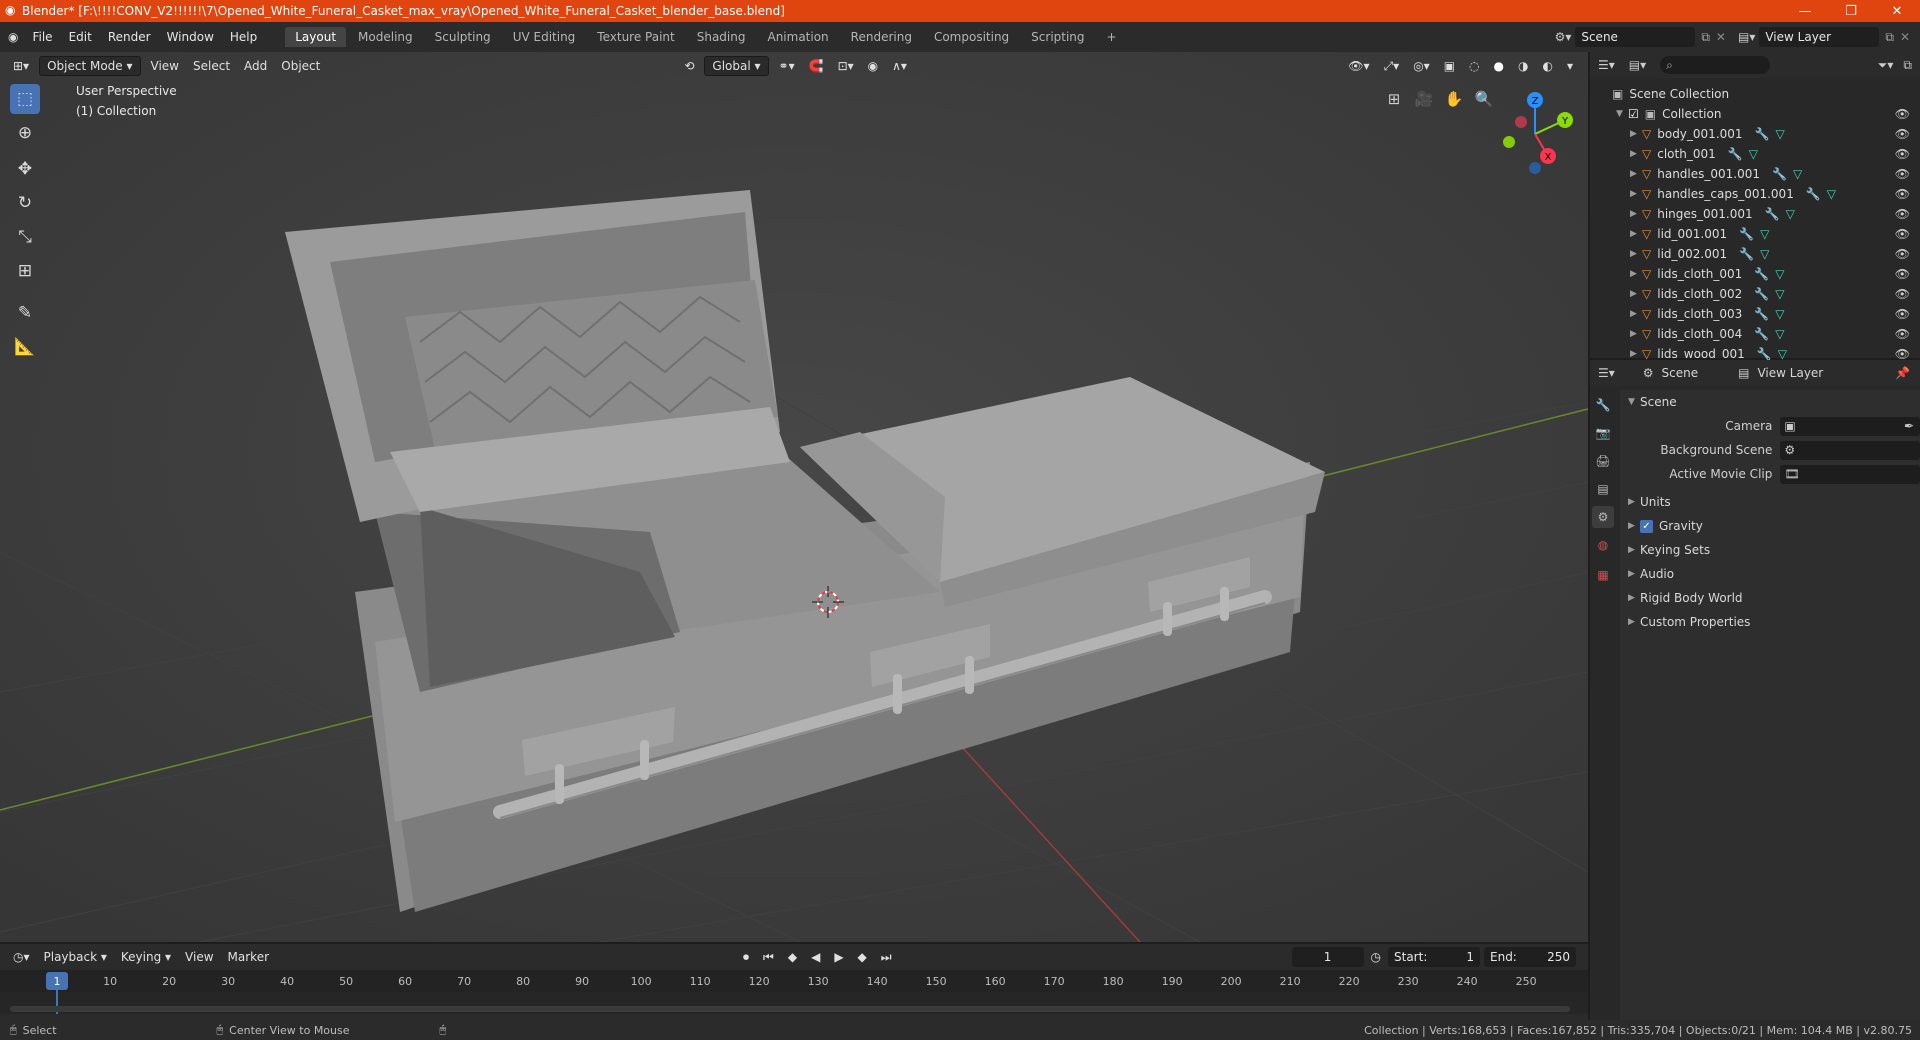  I want to click on mode-dropdown: Object Mode ▾, so click(90, 66).